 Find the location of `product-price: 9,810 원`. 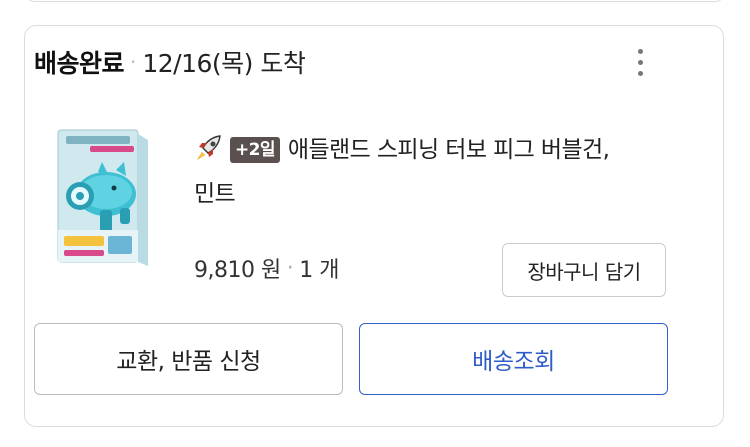

product-price: 9,810 원 is located at coordinates (237, 270).